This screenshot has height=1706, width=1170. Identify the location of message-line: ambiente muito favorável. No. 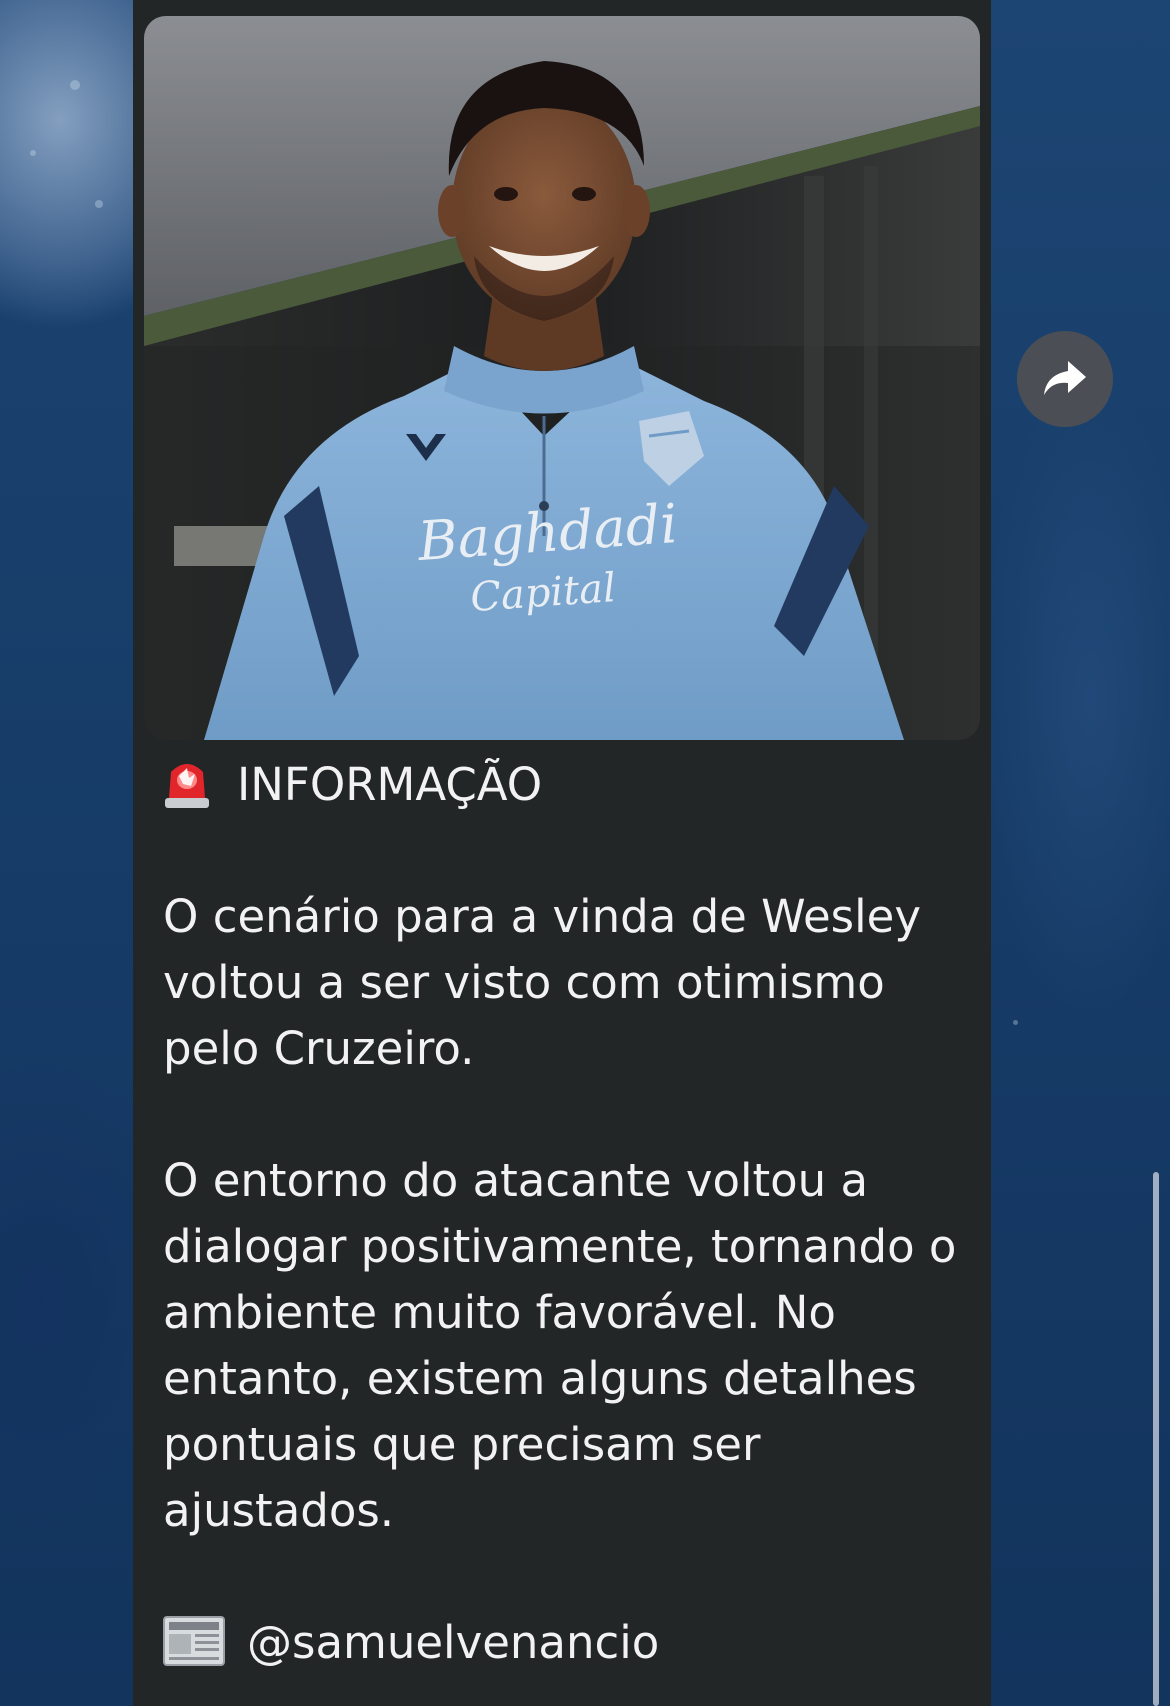
(499, 1312).